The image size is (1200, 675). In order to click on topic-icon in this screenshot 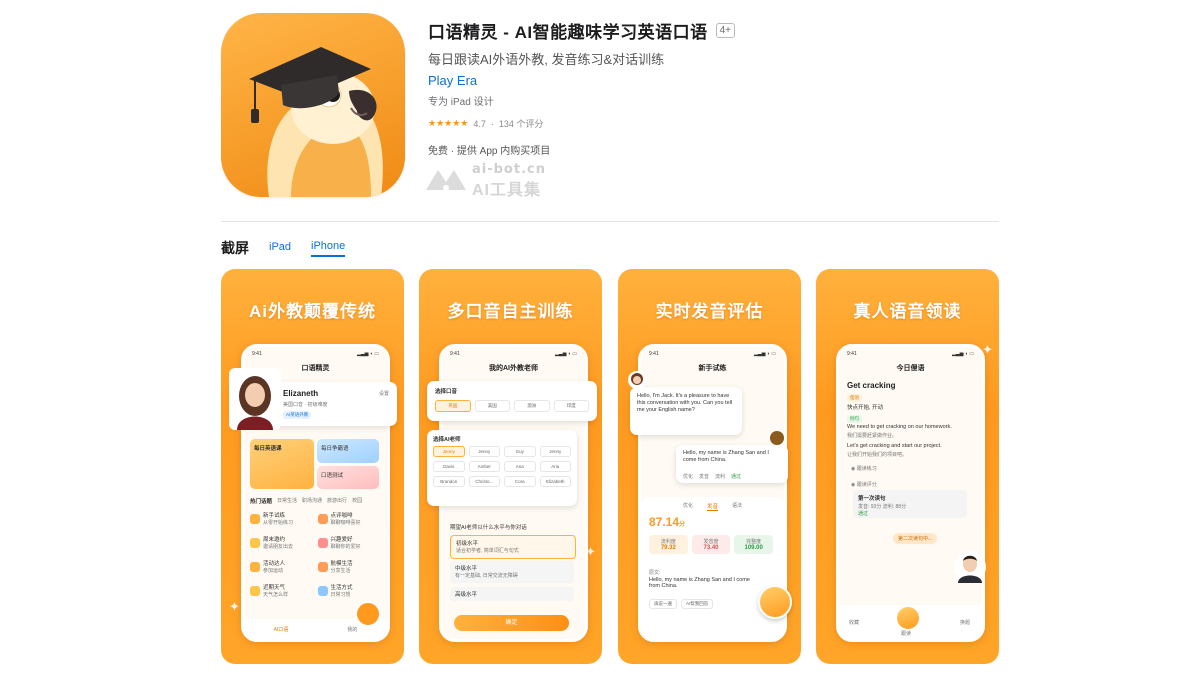, I will do `click(322, 566)`.